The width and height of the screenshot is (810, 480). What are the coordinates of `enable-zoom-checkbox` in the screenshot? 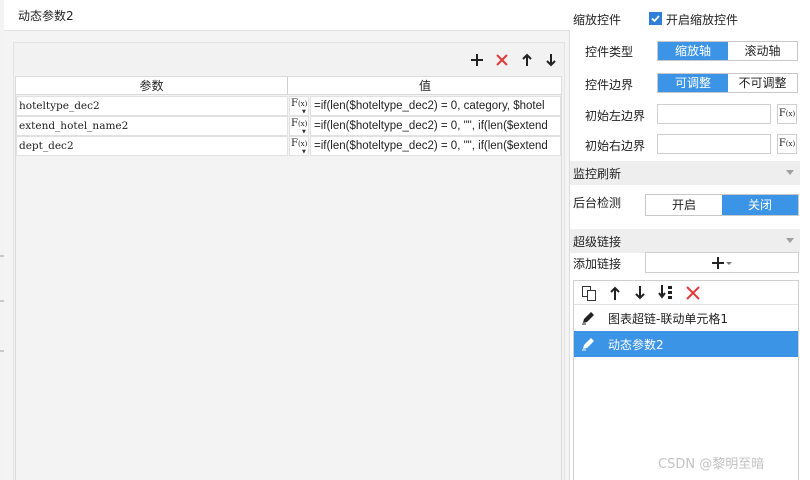 It's located at (655, 18).